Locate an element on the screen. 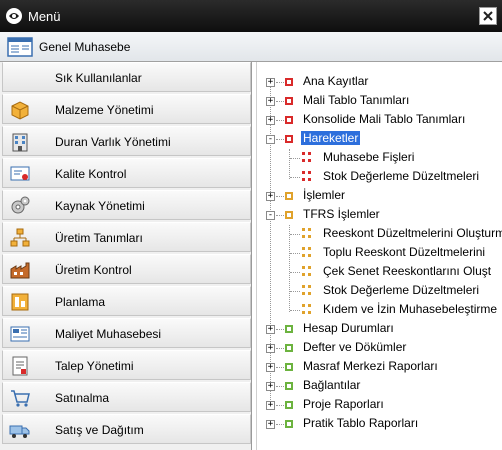 The width and height of the screenshot is (502, 450). menu-item-cost-accounting: Maliyet Muhasebesi is located at coordinates (126, 333).